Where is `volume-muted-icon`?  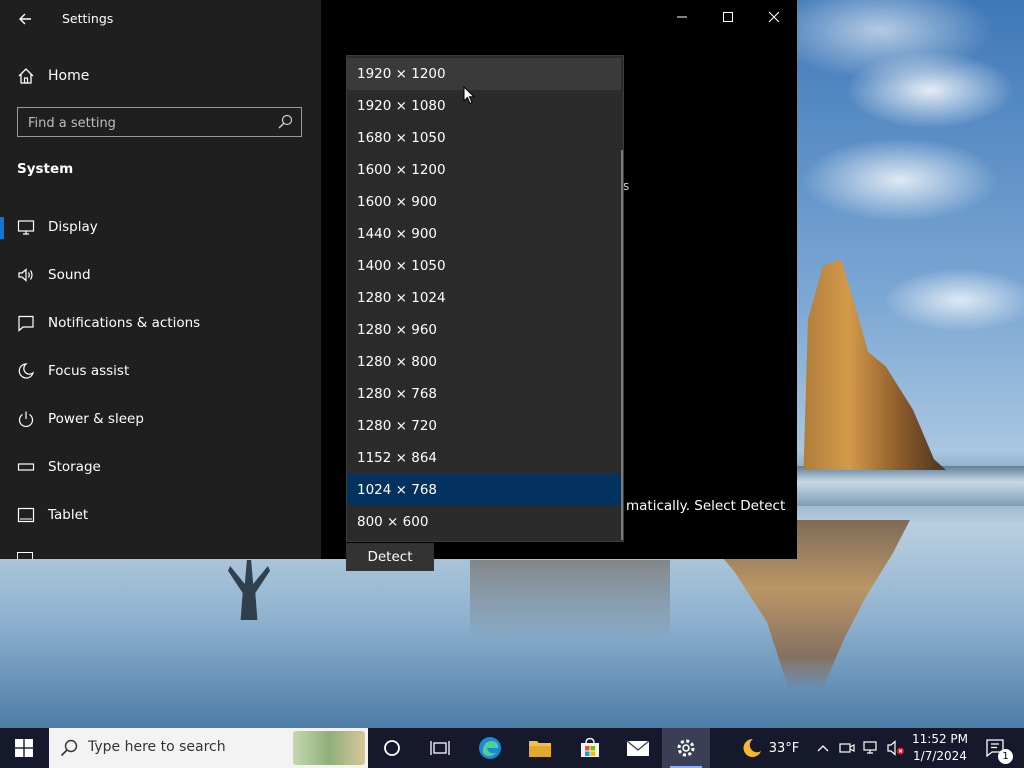
volume-muted-icon is located at coordinates (895, 748).